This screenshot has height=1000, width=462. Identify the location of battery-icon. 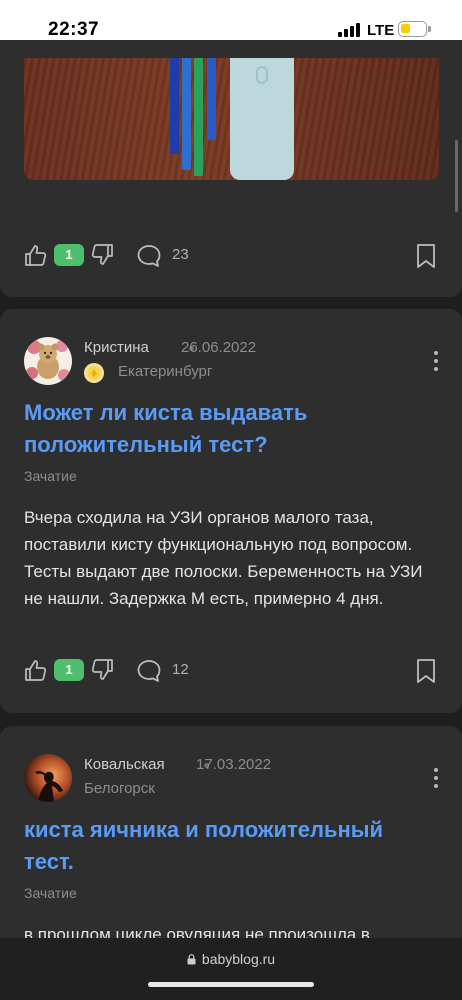
(412, 29).